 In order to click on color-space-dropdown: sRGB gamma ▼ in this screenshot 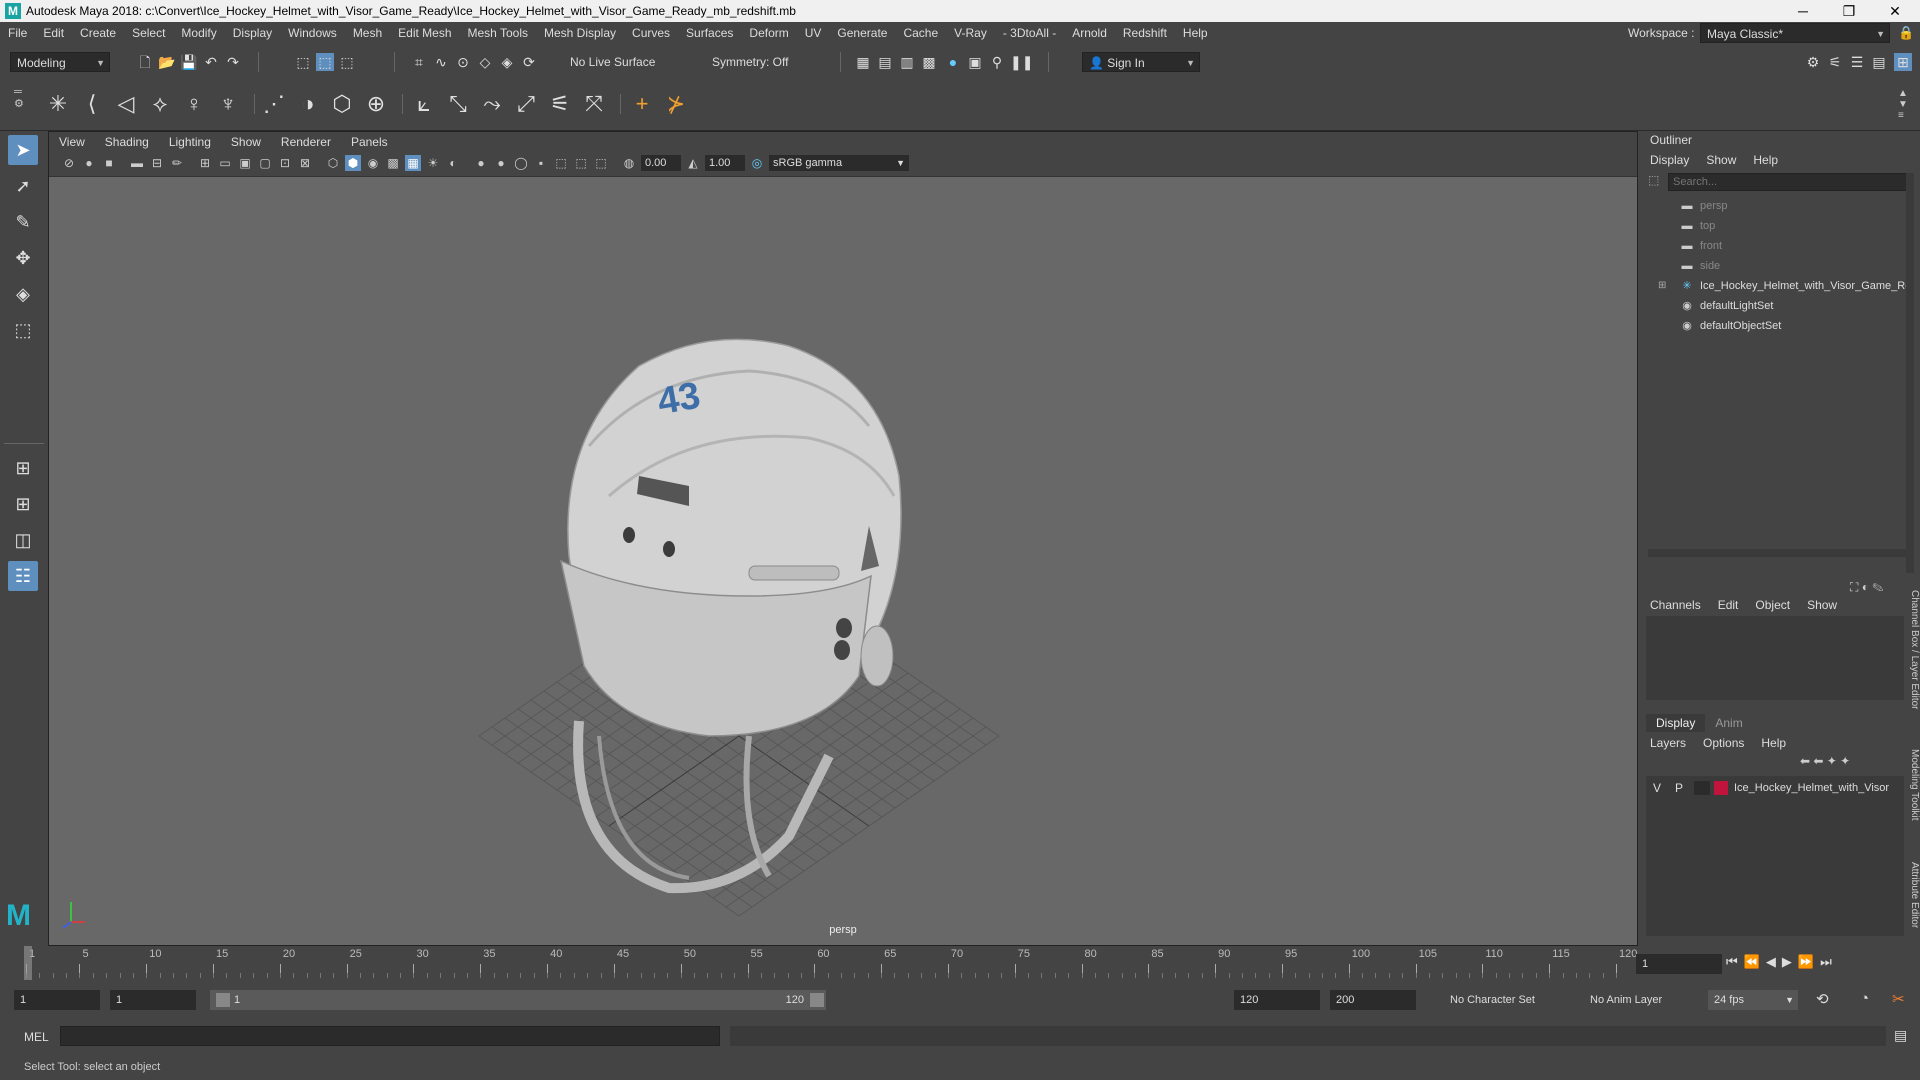, I will do `click(839, 163)`.